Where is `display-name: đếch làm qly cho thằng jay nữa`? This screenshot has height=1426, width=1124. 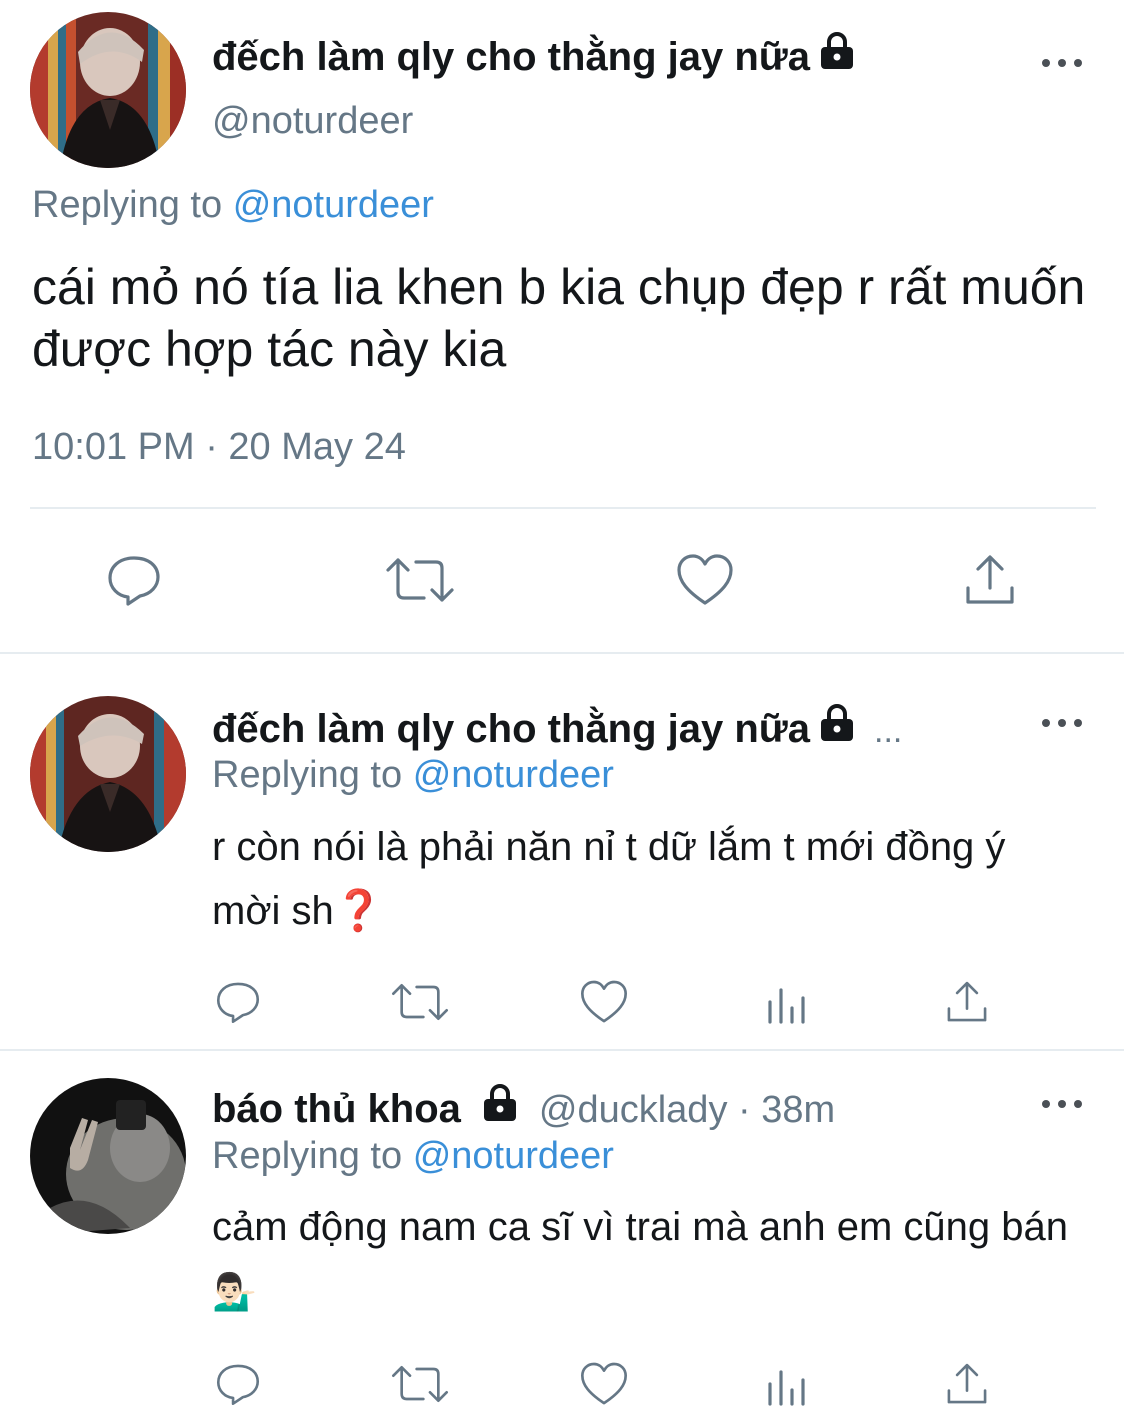
display-name: đếch làm qly cho thằng jay nữa is located at coordinates (534, 55).